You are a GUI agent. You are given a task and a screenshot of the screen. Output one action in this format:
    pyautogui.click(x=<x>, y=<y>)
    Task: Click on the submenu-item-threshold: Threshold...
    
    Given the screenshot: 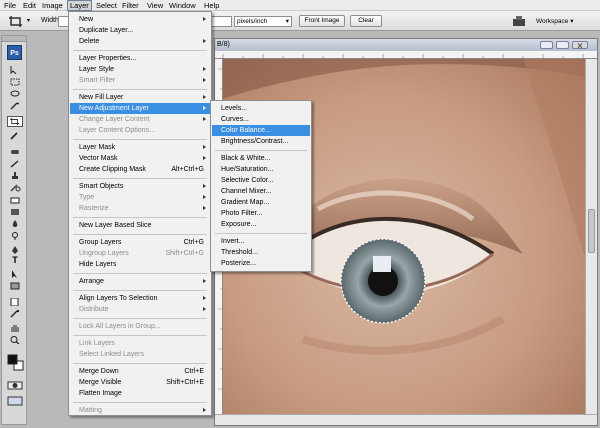 What is the action you would take?
    pyautogui.click(x=261, y=252)
    